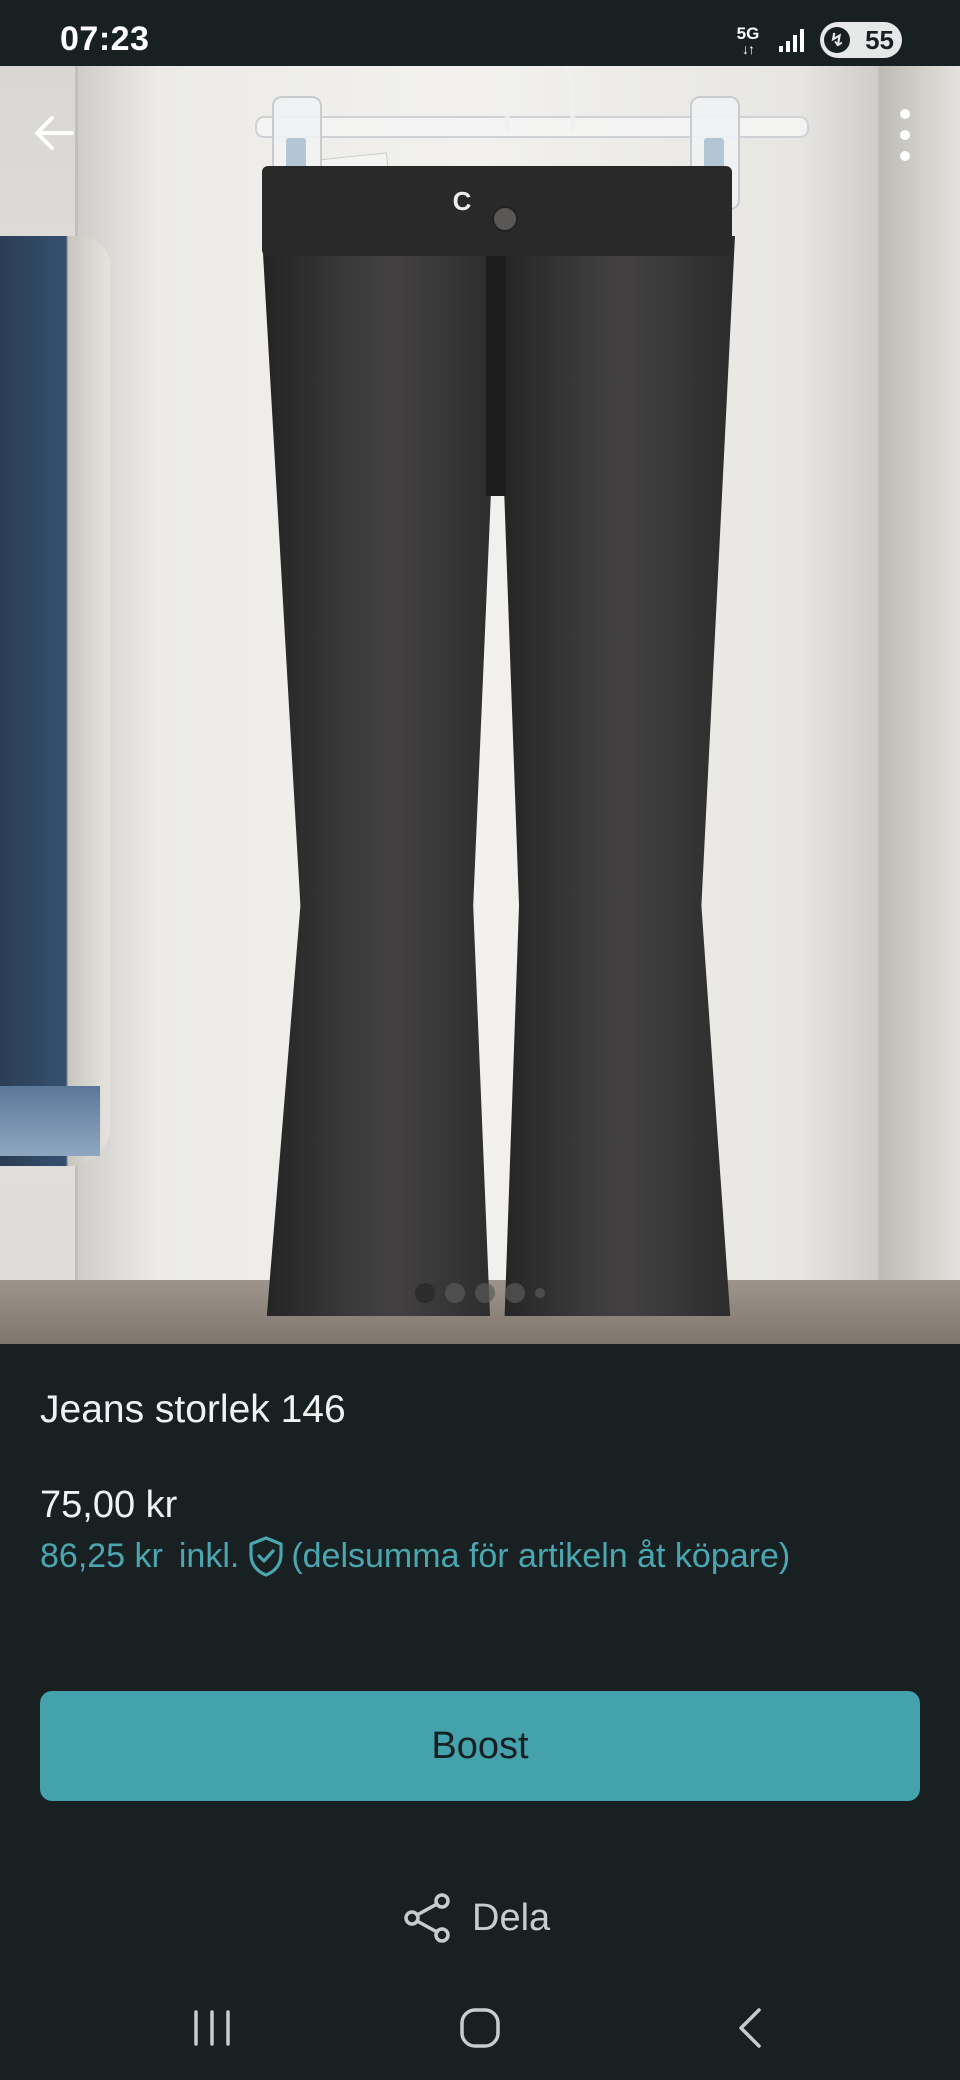 The image size is (960, 2080). I want to click on status-indicators: 5G ↓↑ ↯ 55, so click(817, 40).